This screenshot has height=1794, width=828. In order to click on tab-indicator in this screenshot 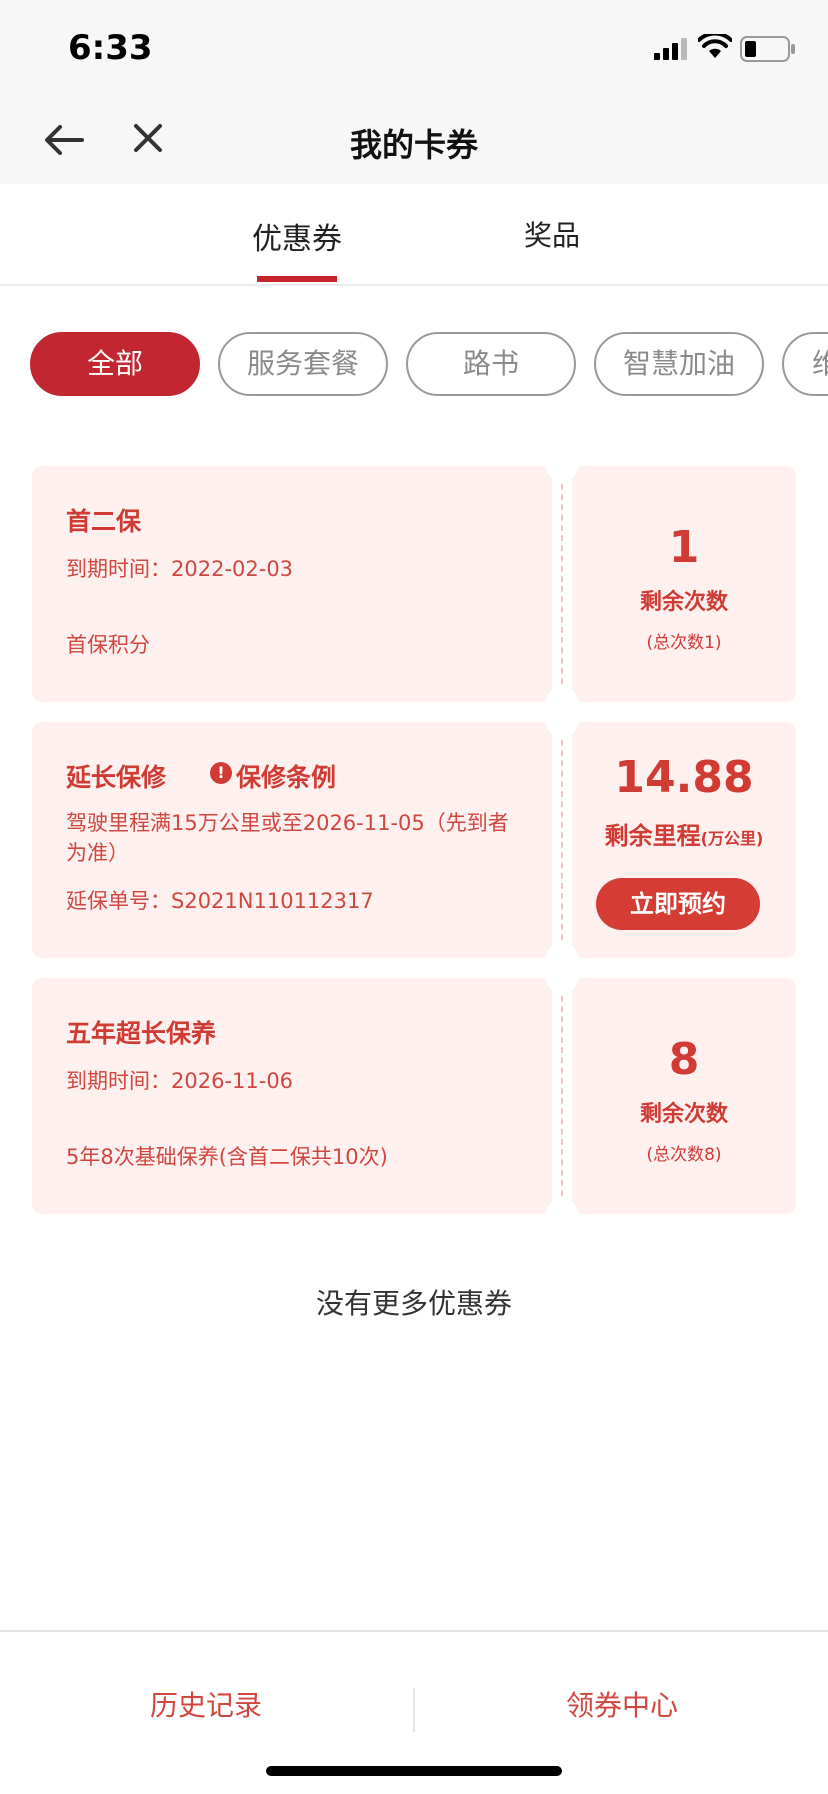, I will do `click(297, 279)`.